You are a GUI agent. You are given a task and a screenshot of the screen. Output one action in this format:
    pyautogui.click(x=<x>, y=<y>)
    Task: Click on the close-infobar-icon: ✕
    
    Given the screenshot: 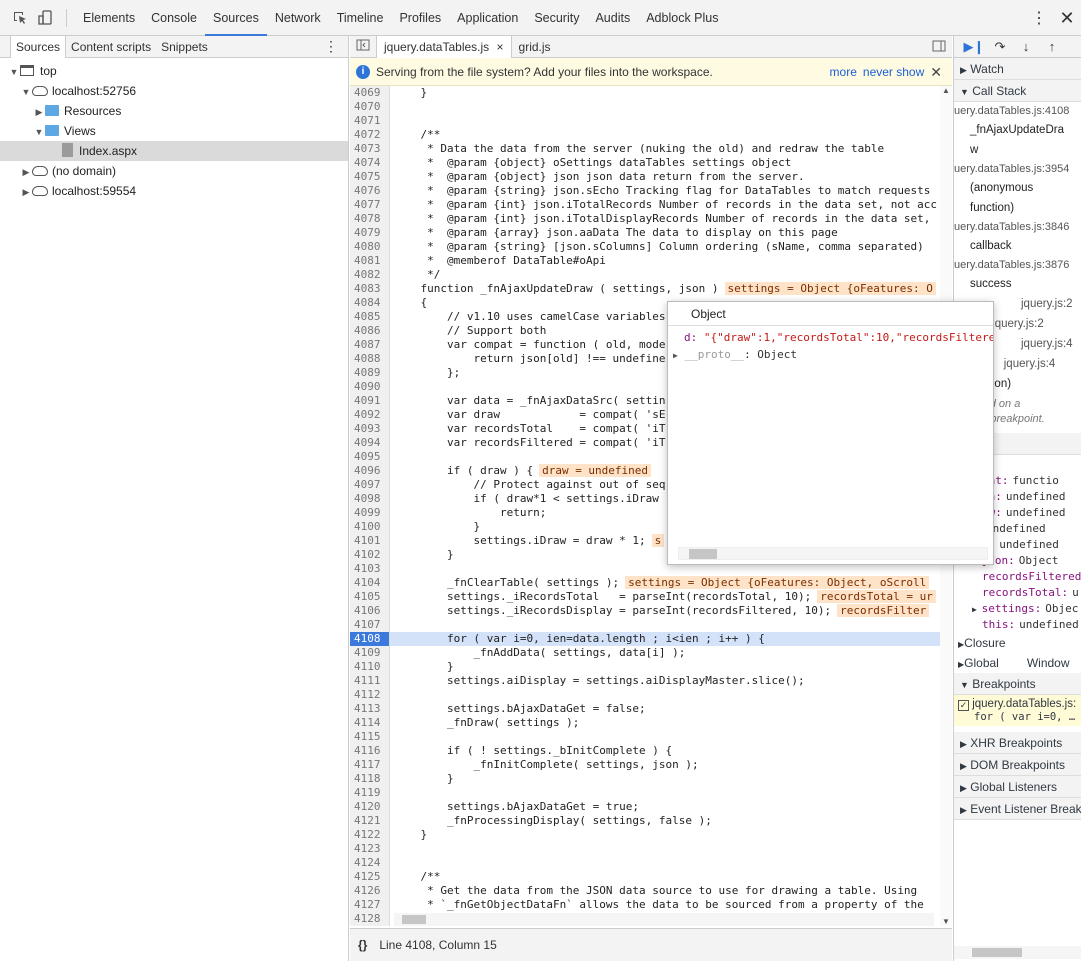 What is the action you would take?
    pyautogui.click(x=936, y=72)
    